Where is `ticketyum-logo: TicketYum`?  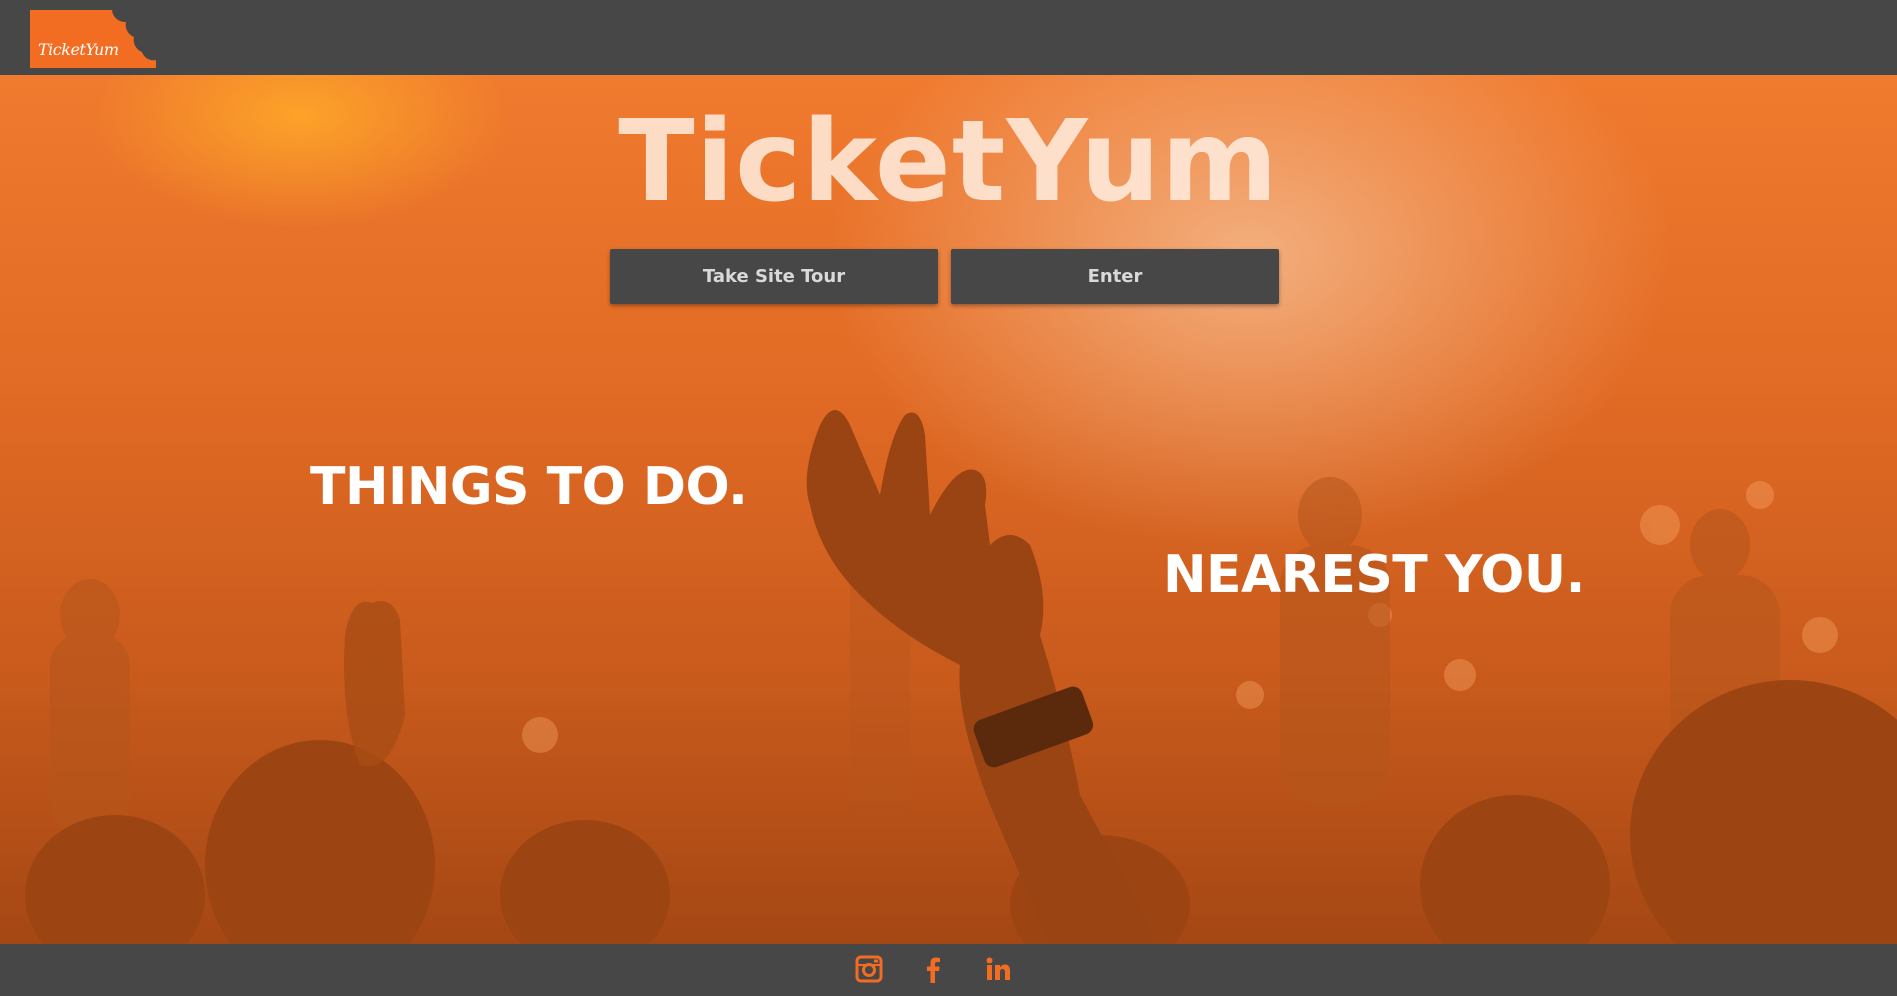 ticketyum-logo: TicketYum is located at coordinates (93, 39).